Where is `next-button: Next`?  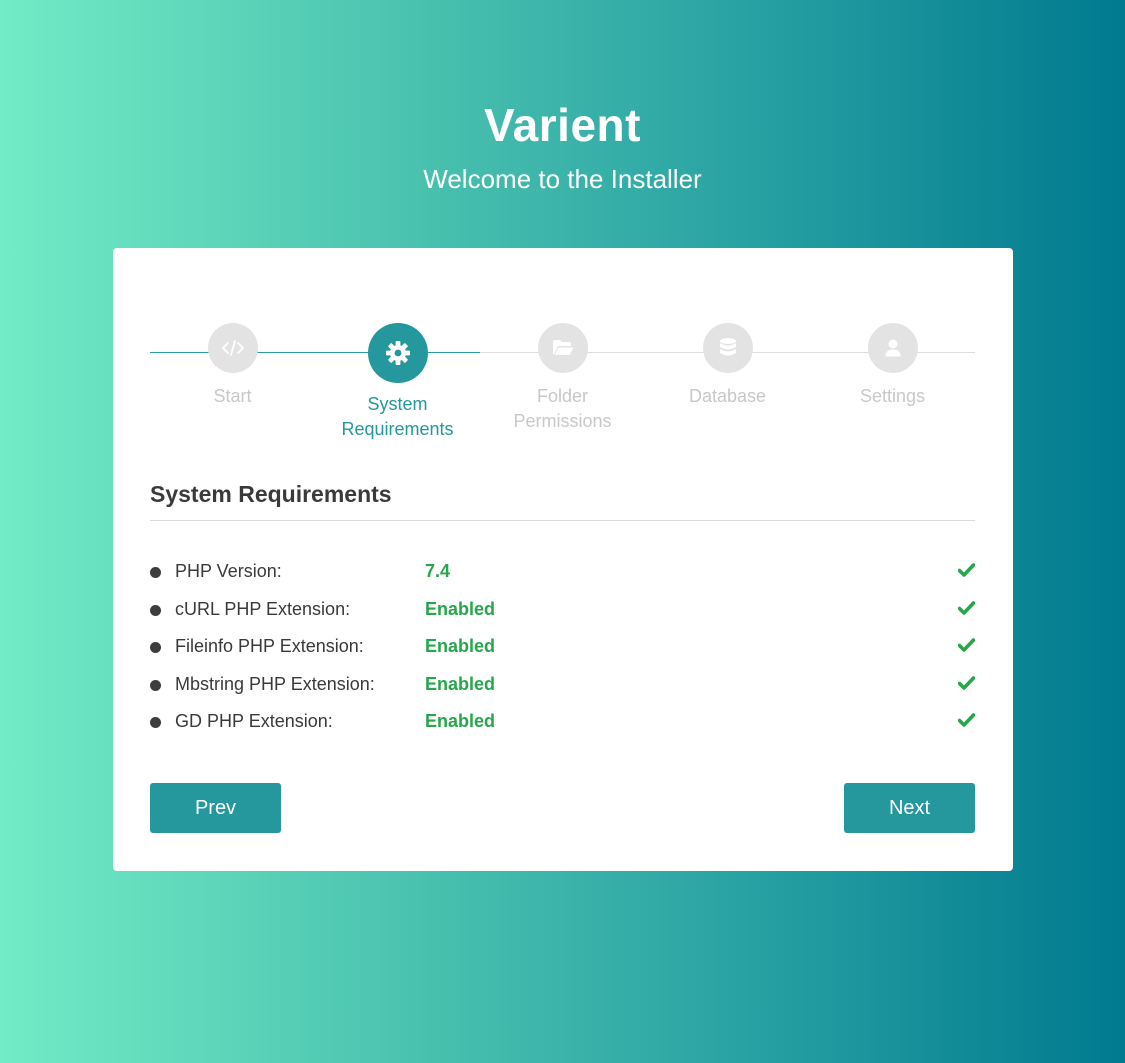 next-button: Next is located at coordinates (909, 808).